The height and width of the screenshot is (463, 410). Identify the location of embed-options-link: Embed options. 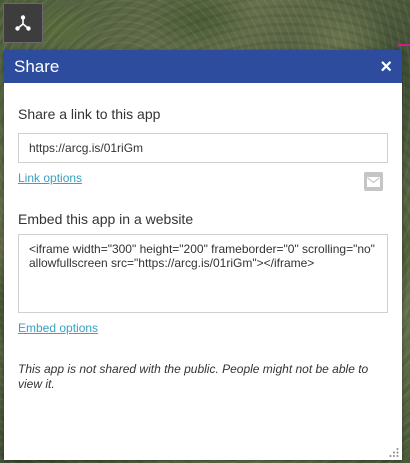
(58, 328).